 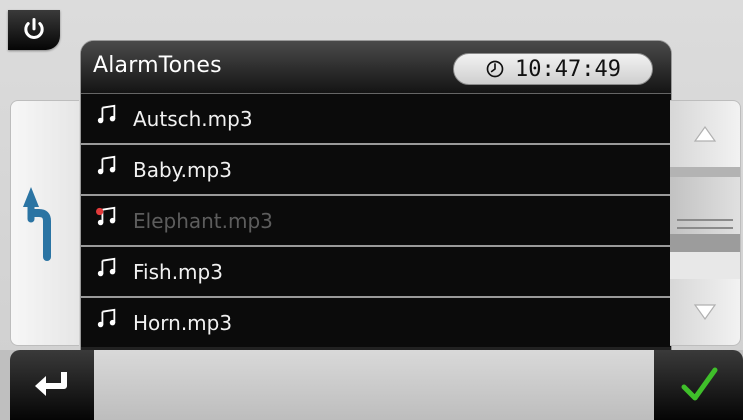 I want to click on scrollbar, so click(x=705, y=223).